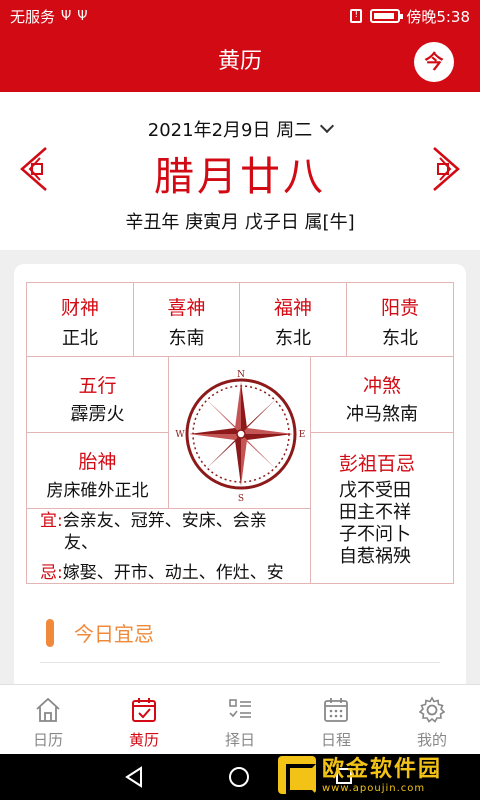  I want to click on calendar-check-icon, so click(144, 710).